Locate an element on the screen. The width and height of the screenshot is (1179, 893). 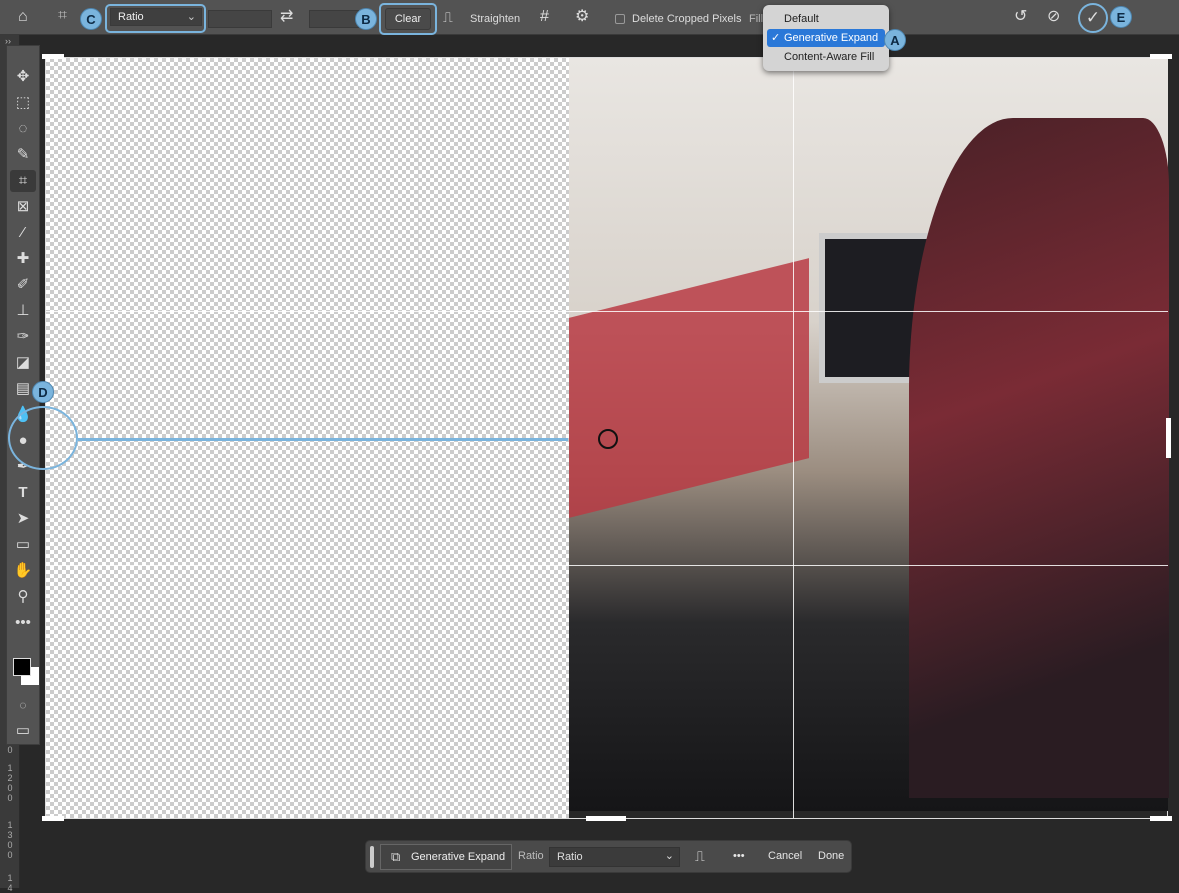
chevron-down-icon: ⌄ is located at coordinates (669, 856).